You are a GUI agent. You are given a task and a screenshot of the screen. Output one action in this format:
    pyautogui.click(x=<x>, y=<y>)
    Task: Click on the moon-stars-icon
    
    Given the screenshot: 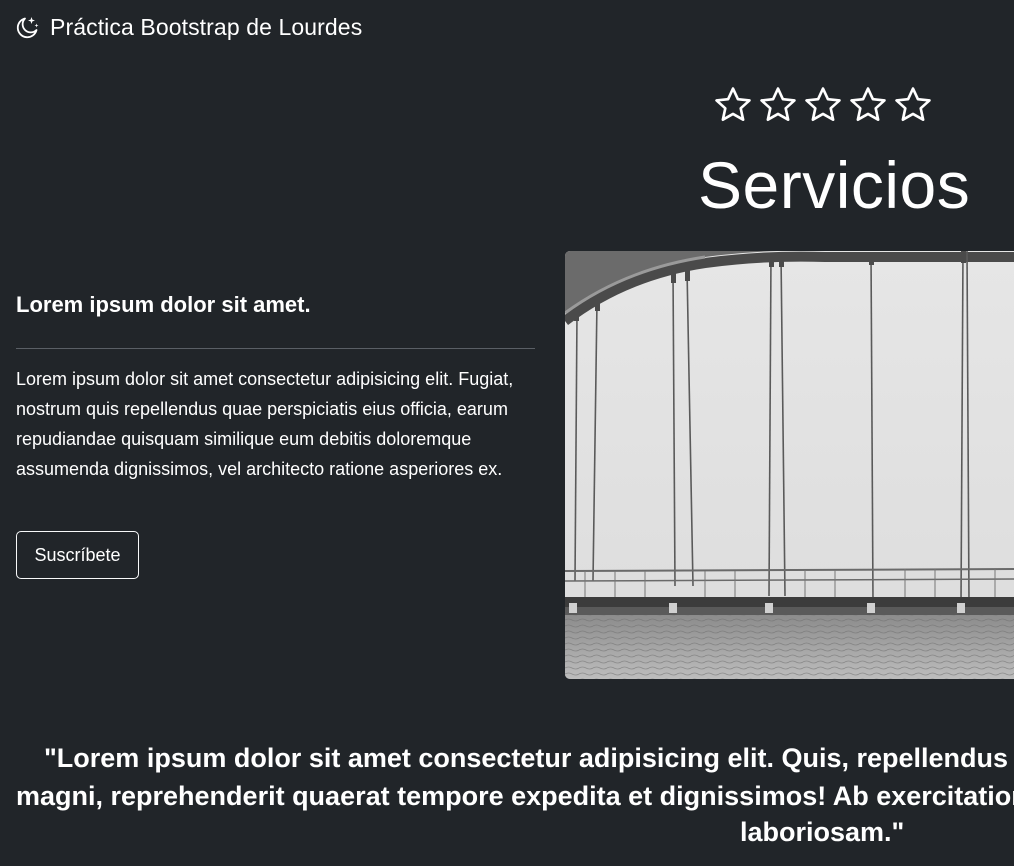 What is the action you would take?
    pyautogui.click(x=27, y=28)
    